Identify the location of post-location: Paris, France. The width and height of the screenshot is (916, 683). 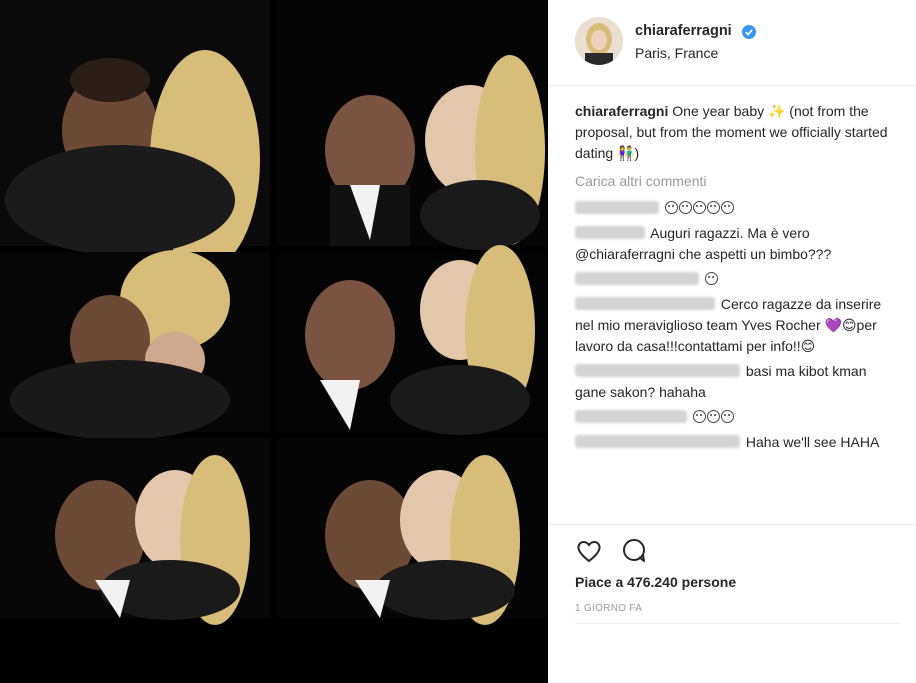
(676, 53).